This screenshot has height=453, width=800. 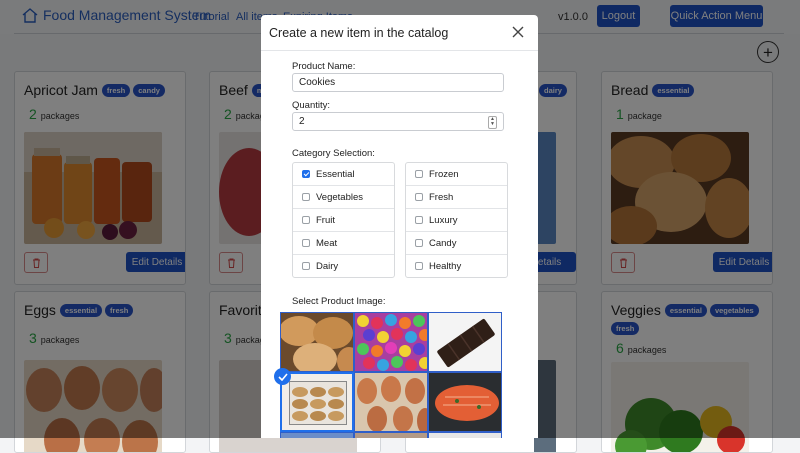 What do you see at coordinates (339, 301) in the screenshot?
I see `select-image-label: Select Product Image:` at bounding box center [339, 301].